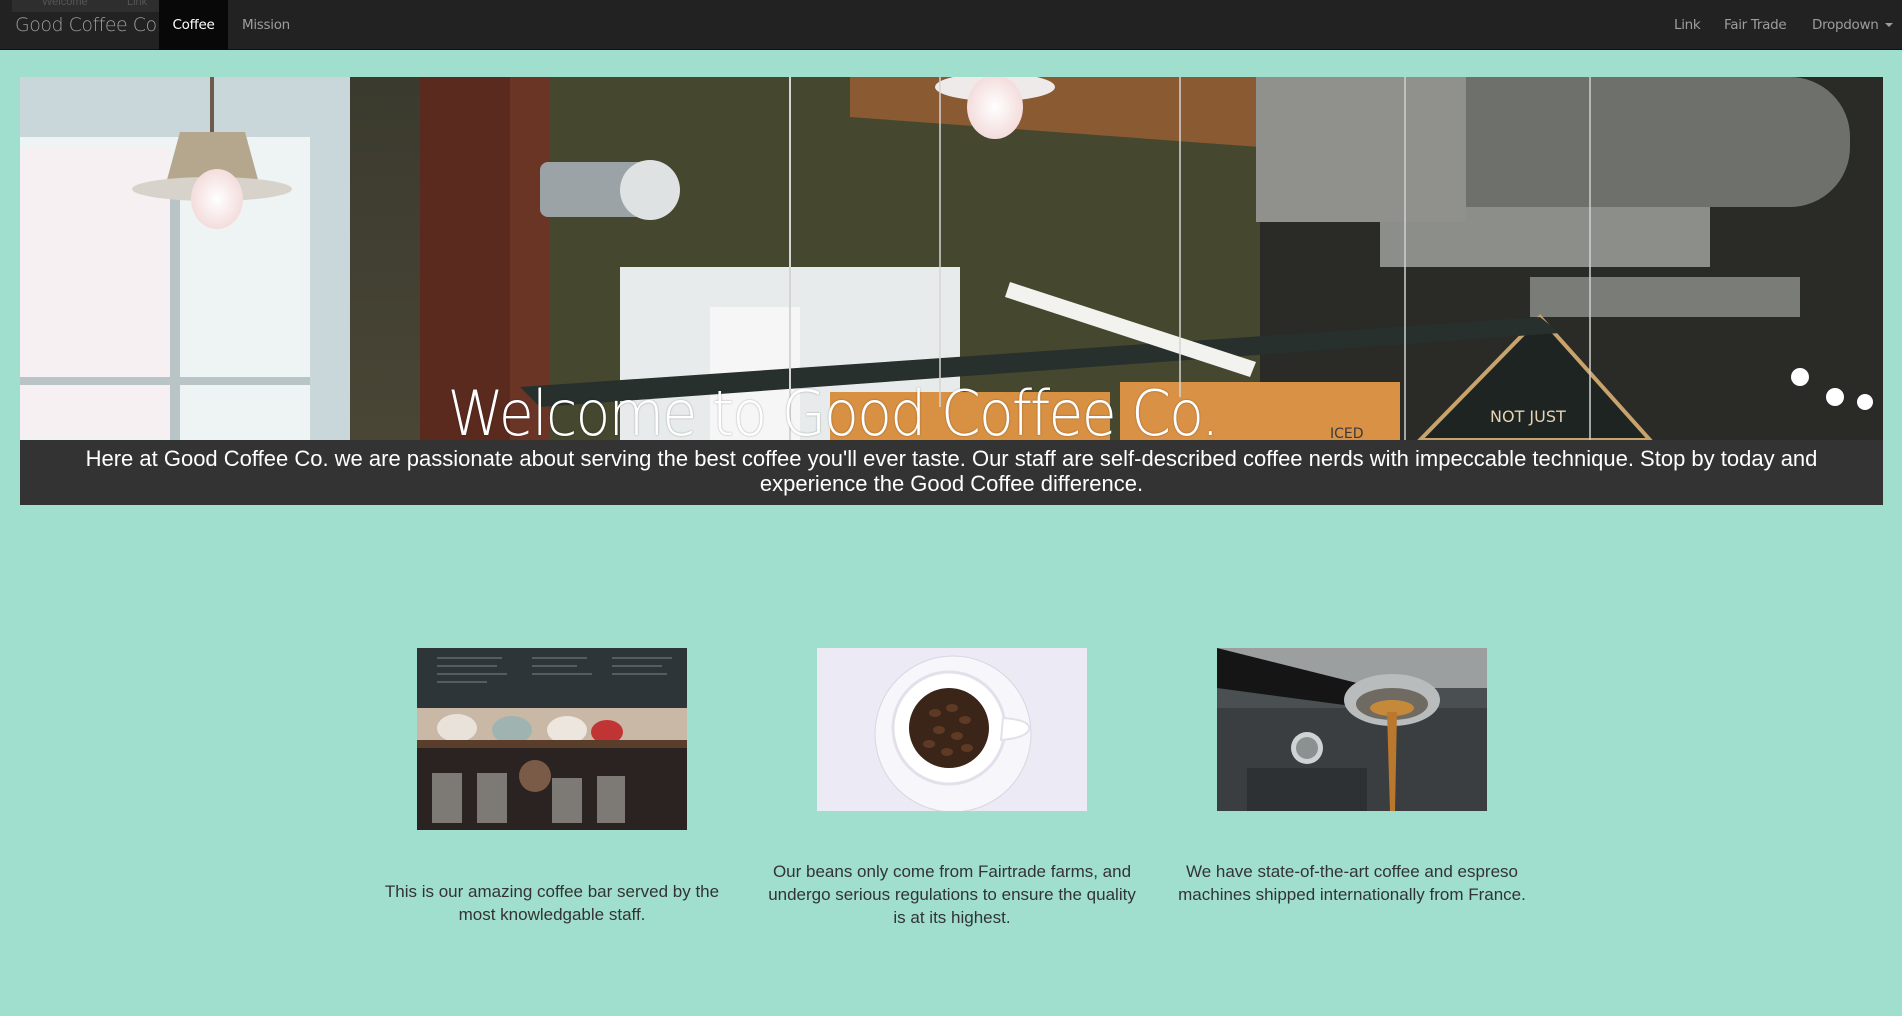 This screenshot has width=1902, height=1016. Describe the element at coordinates (833, 408) in the screenshot. I see `hero-title: Welcome to Good Coffee Co.` at that location.